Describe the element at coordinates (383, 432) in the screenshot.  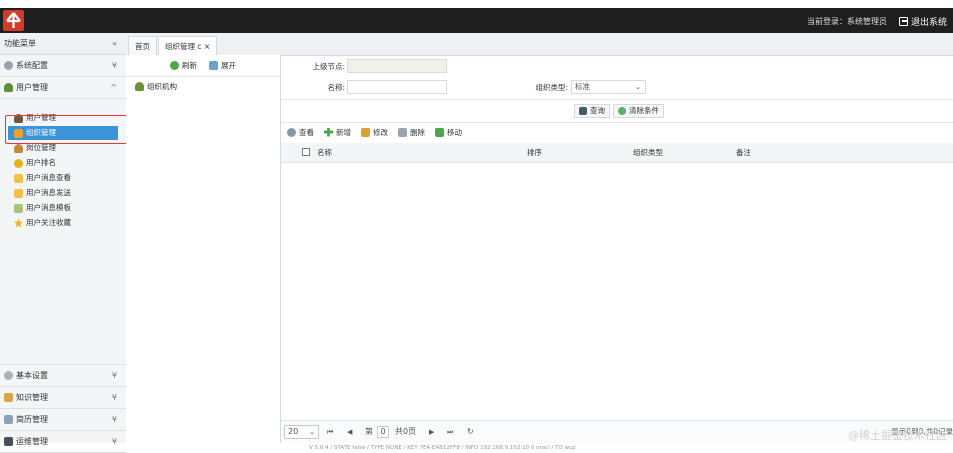
I see `page-number-input: 0` at that location.